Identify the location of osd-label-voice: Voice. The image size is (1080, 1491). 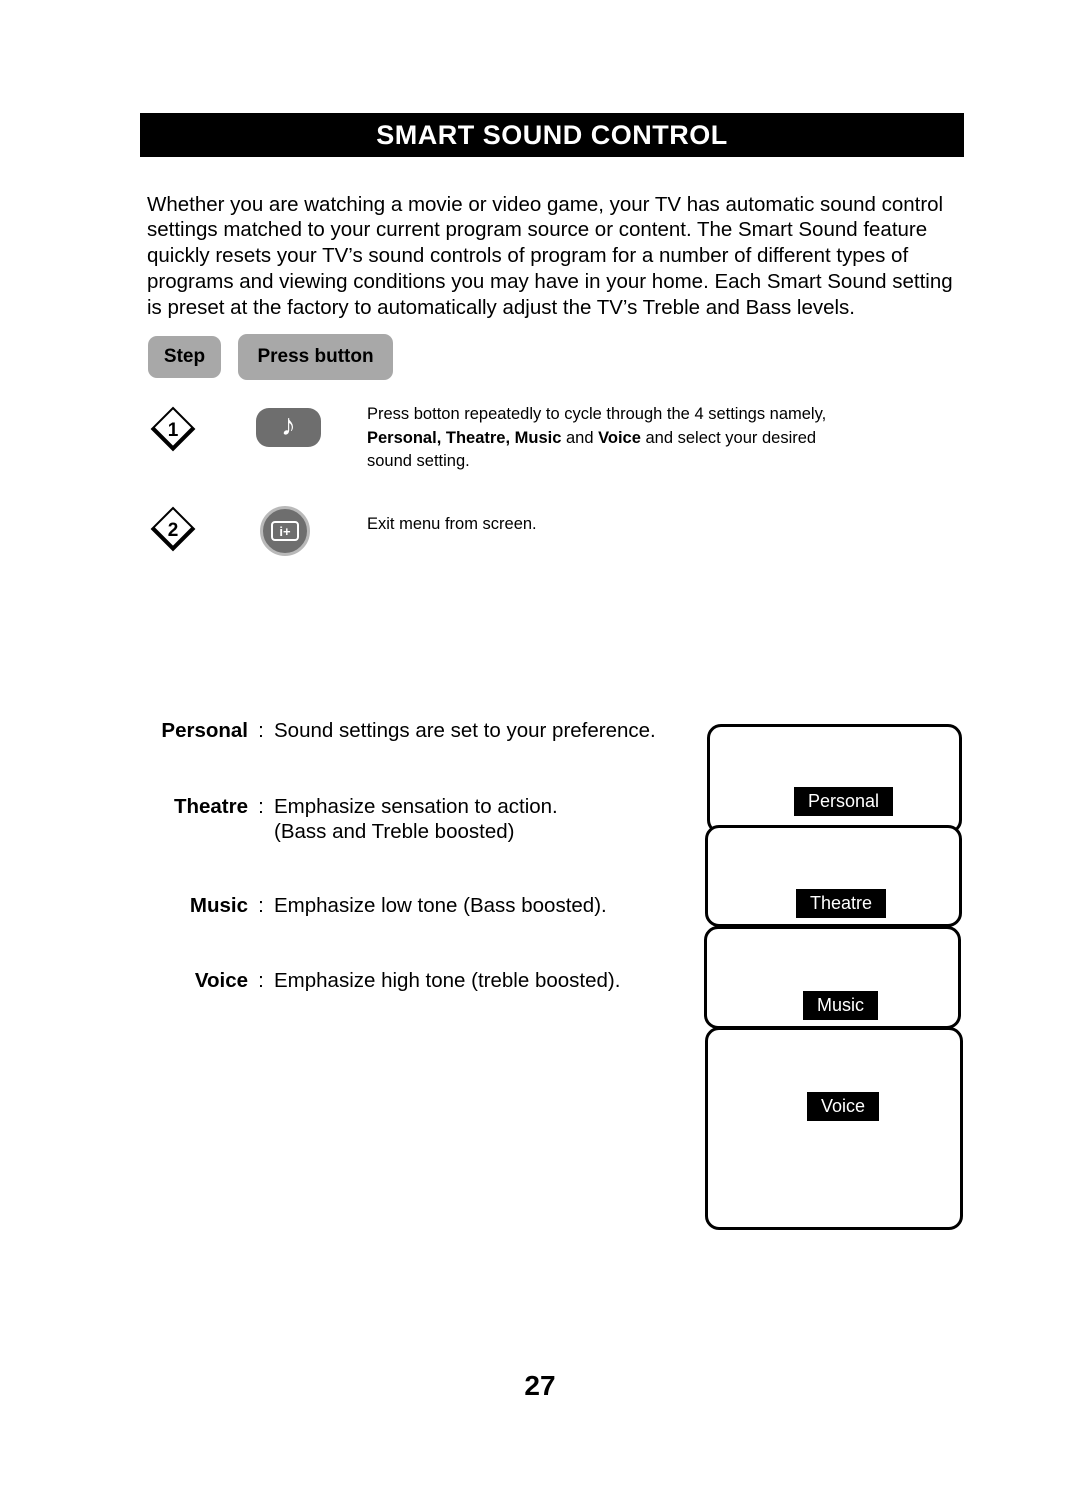
(843, 1106).